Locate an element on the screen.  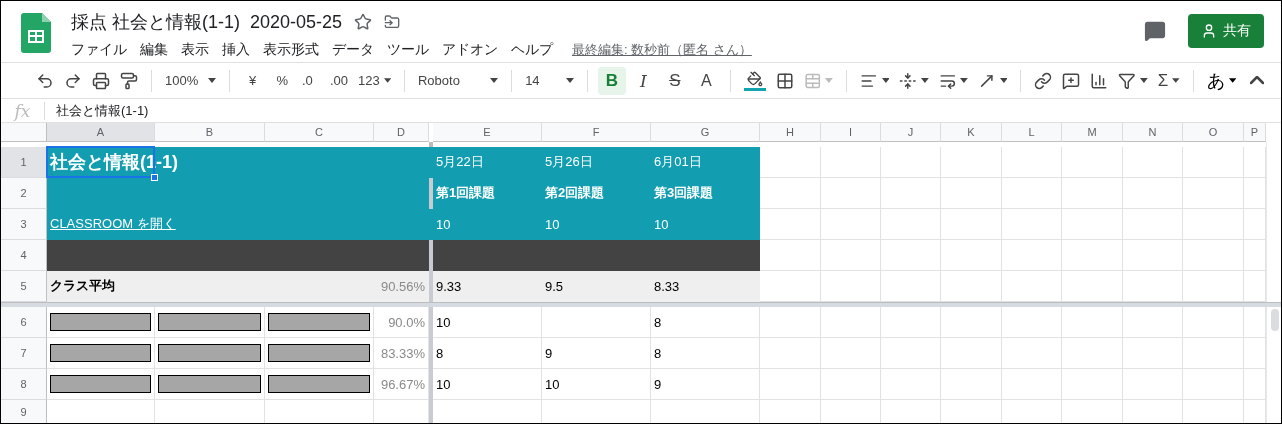
text-color-button: A is located at coordinates (706, 80).